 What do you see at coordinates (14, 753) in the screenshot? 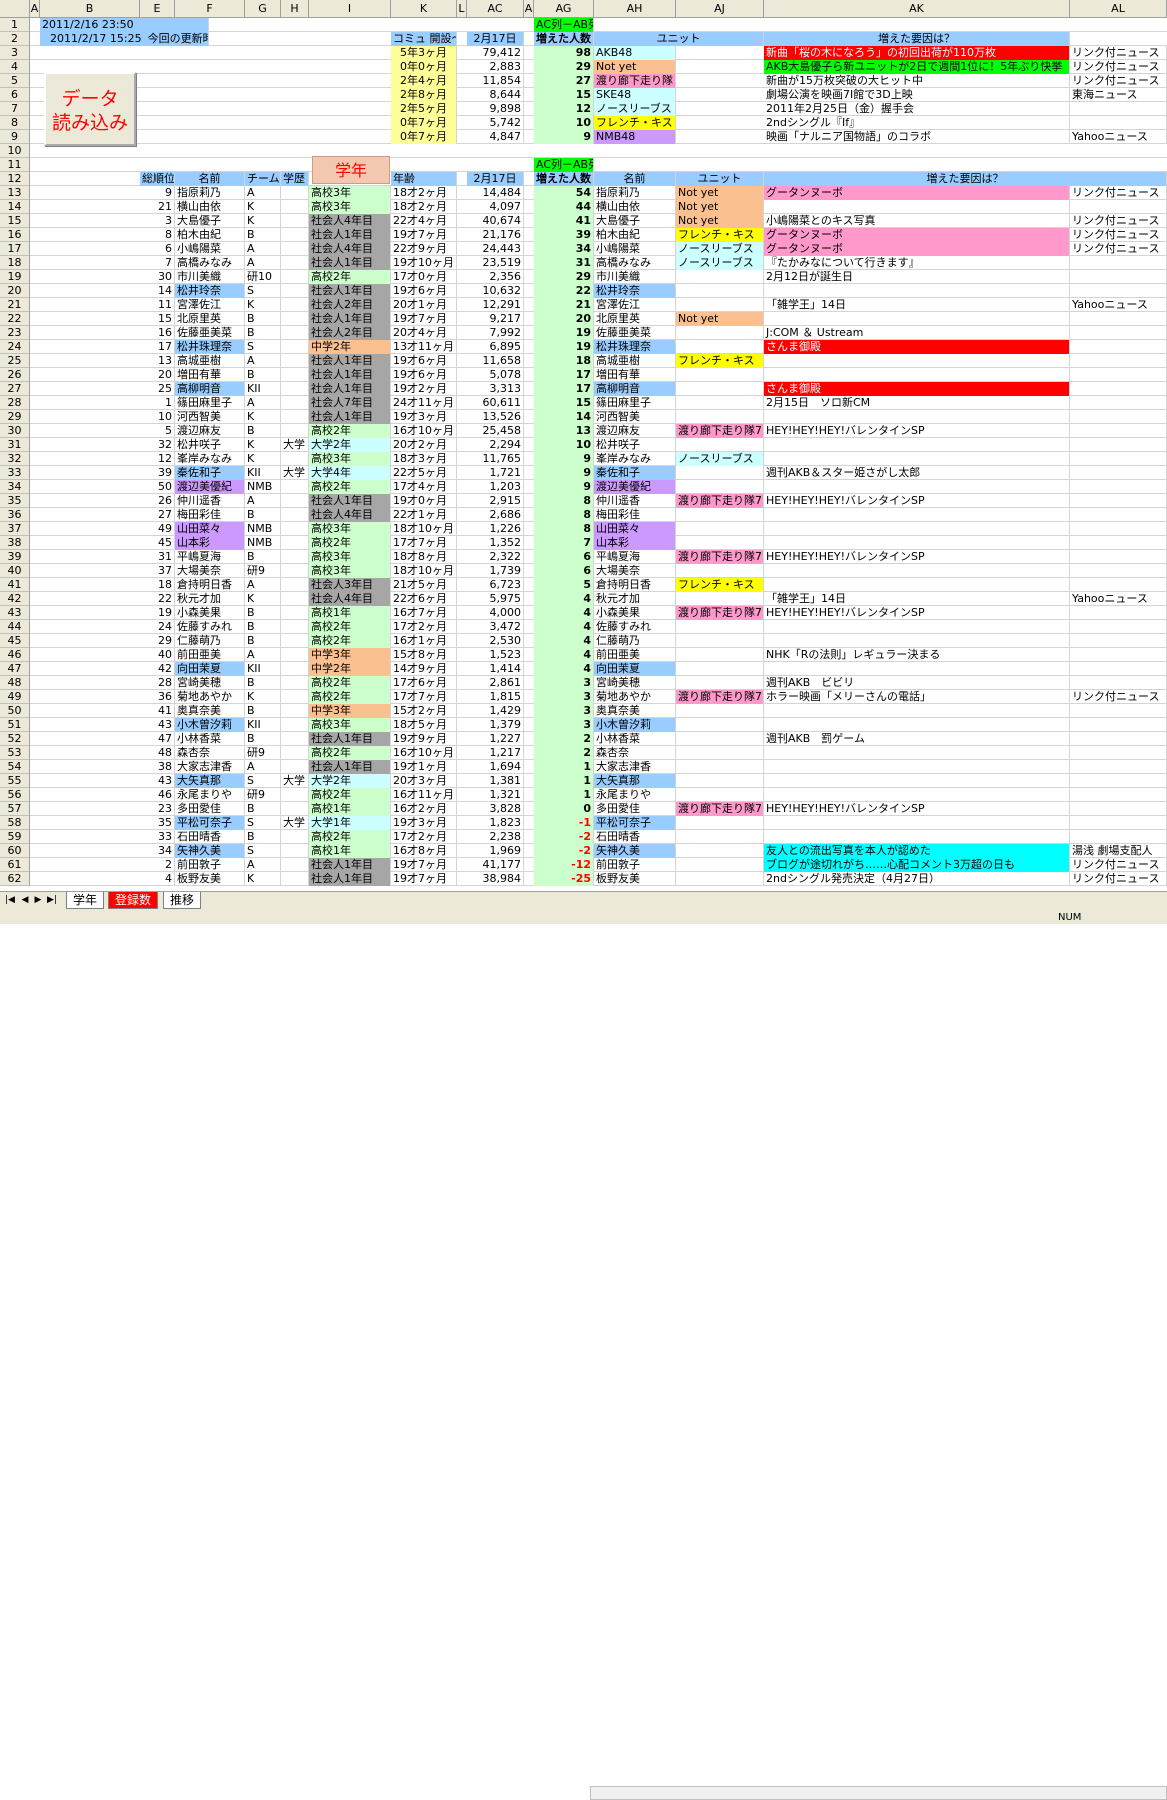
I see `row-header: 53` at bounding box center [14, 753].